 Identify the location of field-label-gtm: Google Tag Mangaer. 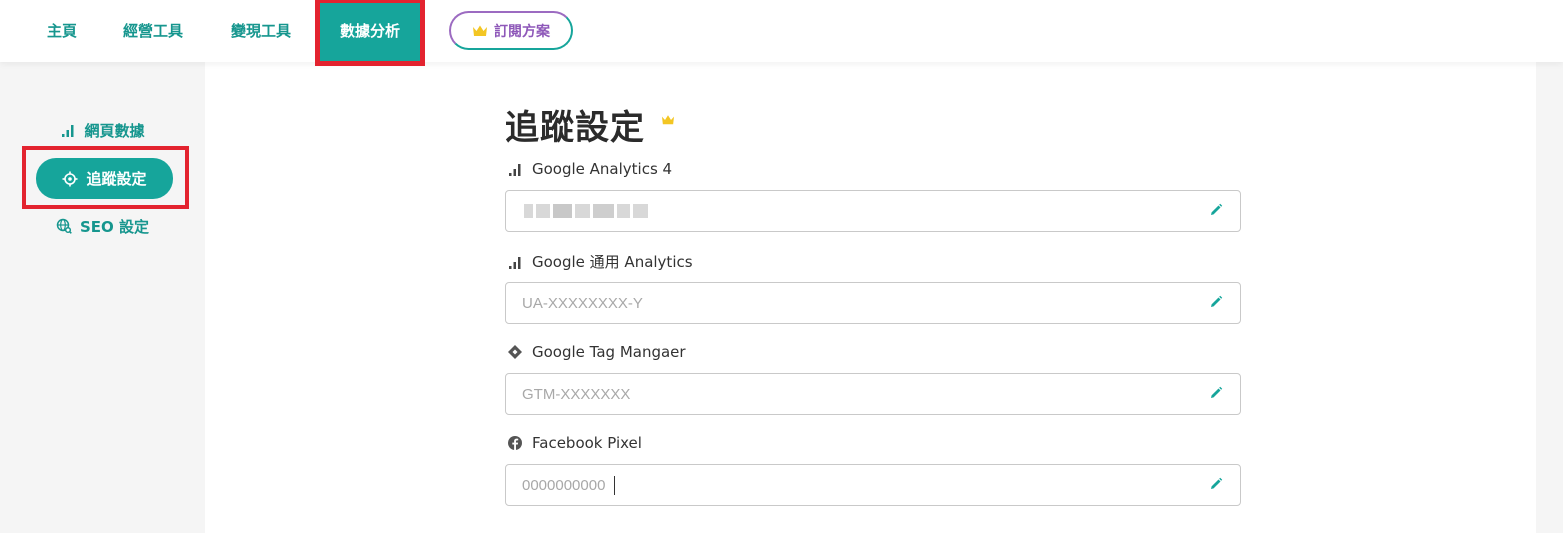
(596, 352).